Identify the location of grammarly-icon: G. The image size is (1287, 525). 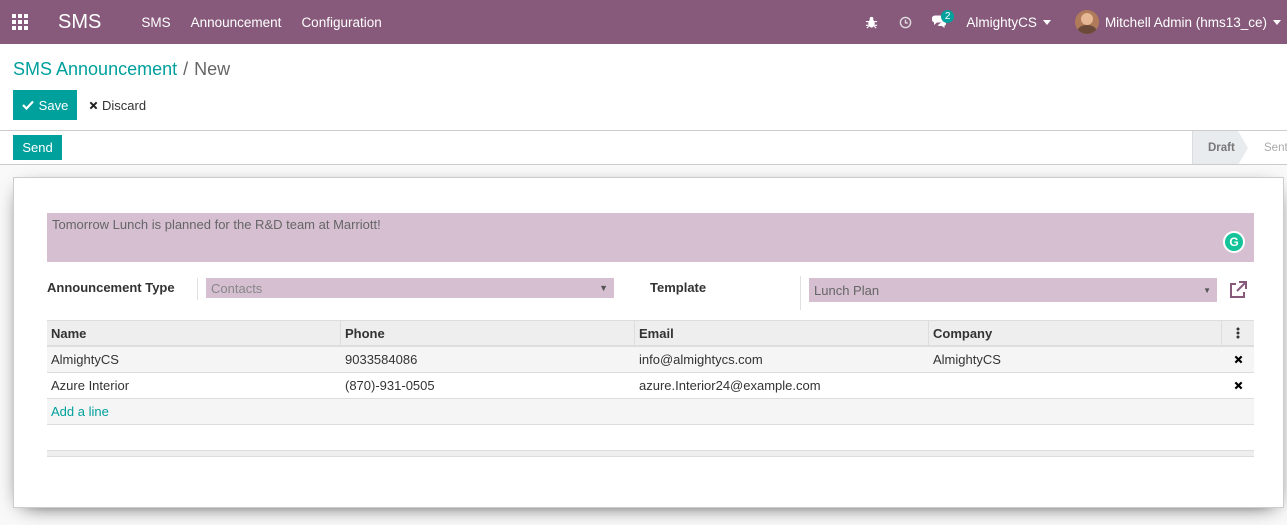
(1234, 242).